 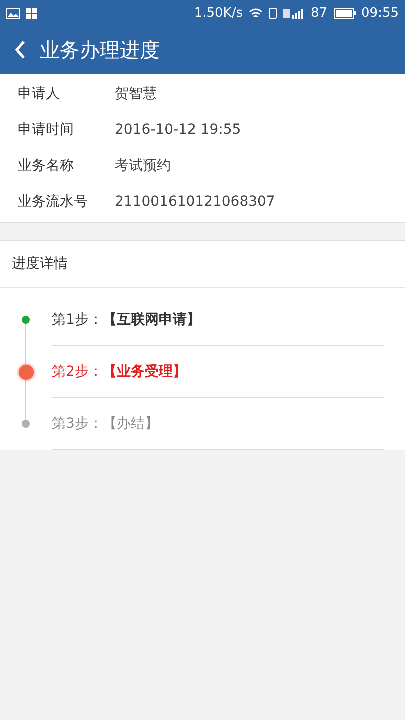 I want to click on field-value: 2016-10-12 19:55, so click(x=178, y=130).